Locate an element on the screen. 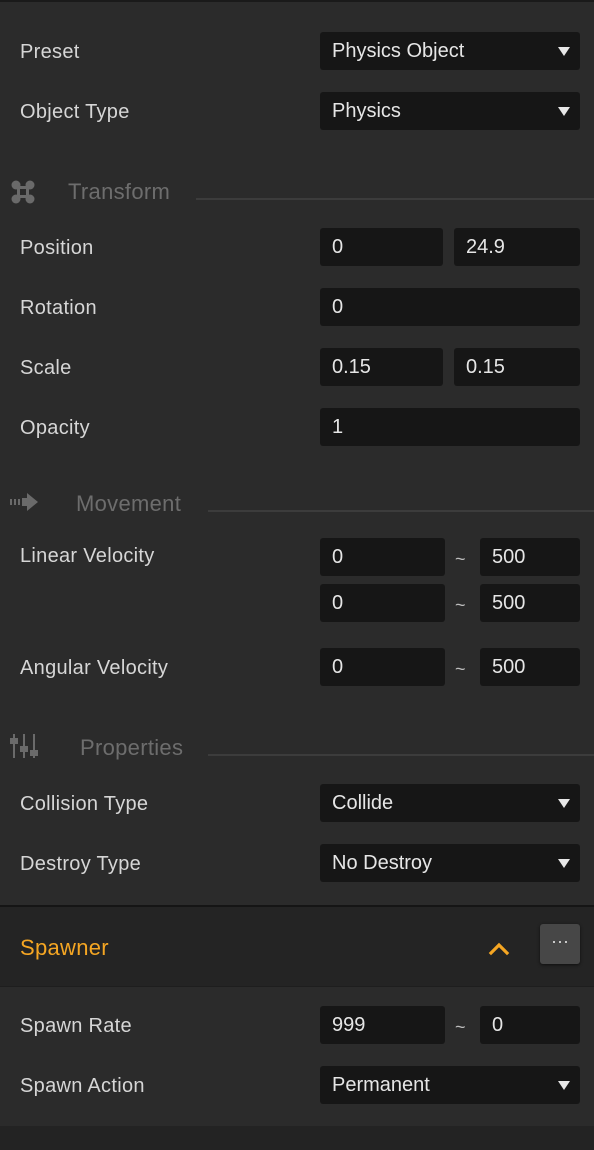 This screenshot has height=1150, width=594. angular-velocity-max-input: 500 is located at coordinates (530, 667).